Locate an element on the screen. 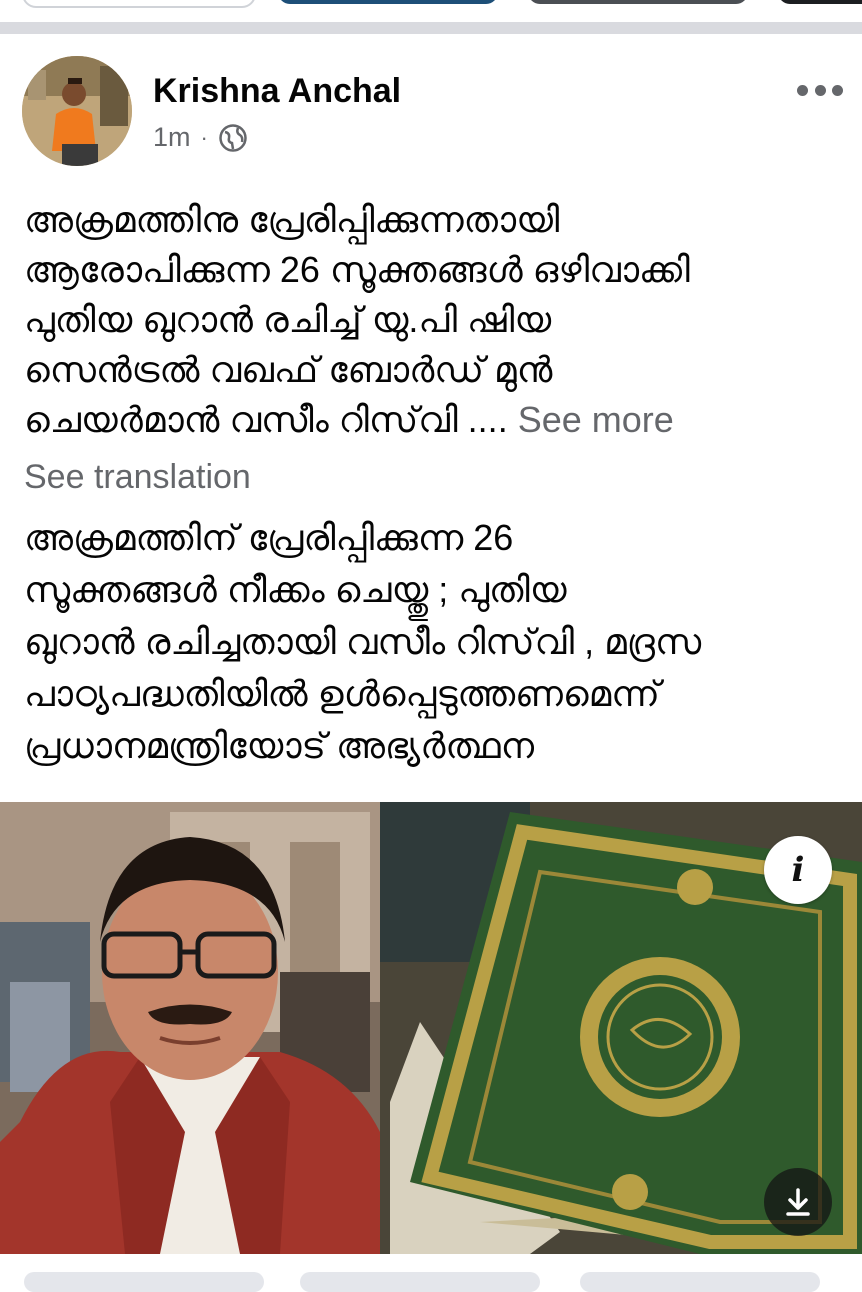 The height and width of the screenshot is (1292, 862). post-text-line: പുതിയ ഖുറാൻ രചിച്ച് യു.പി ഷിയ is located at coordinates (288, 319).